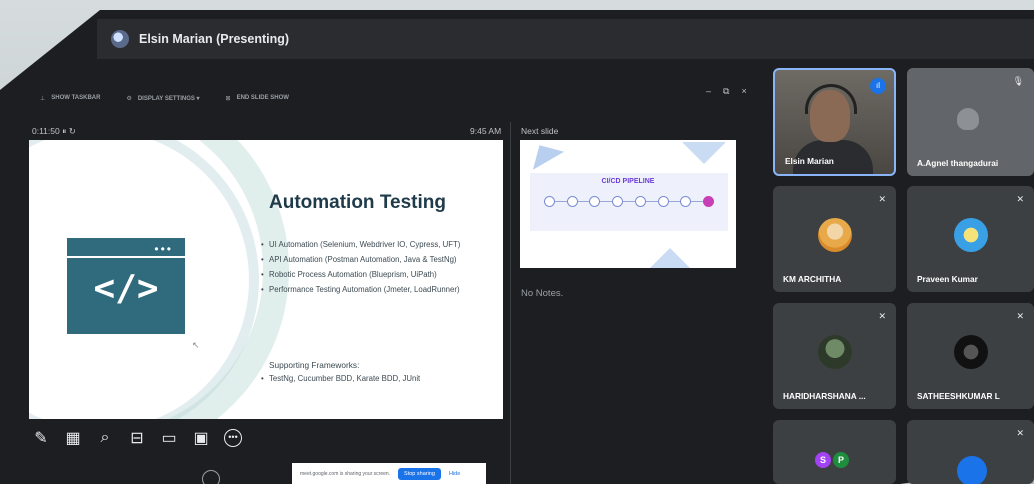  What do you see at coordinates (314, 365) in the screenshot?
I see `frameworks-heading: Supporting Frameworks:` at bounding box center [314, 365].